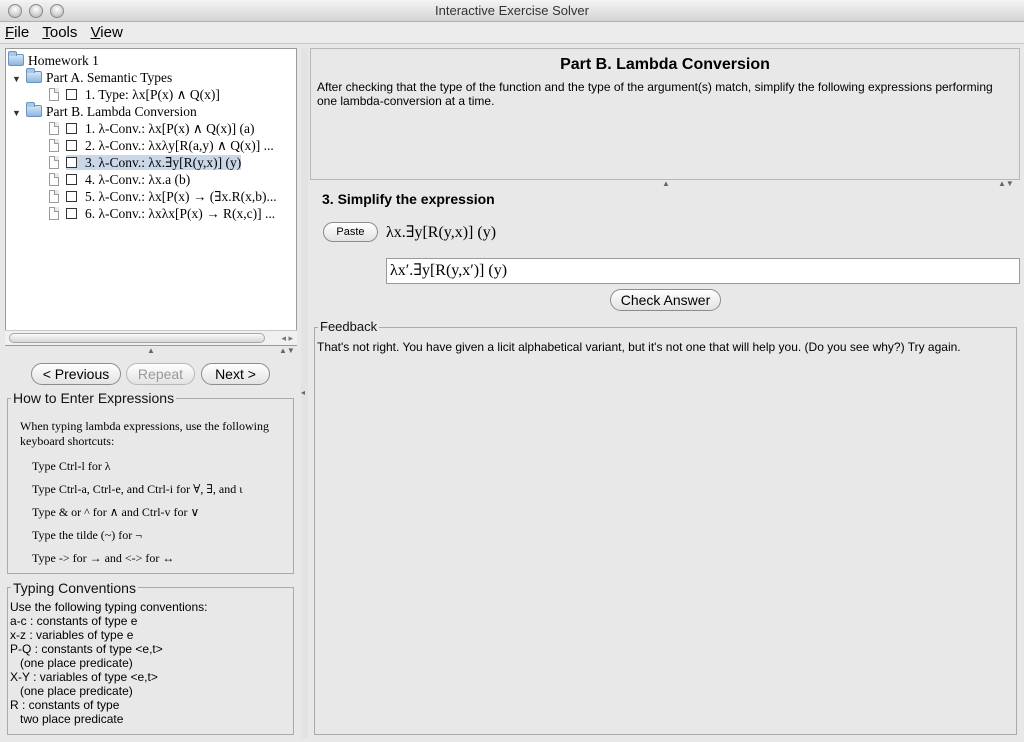  I want to click on help-line: Type & or ^ for ∧ and Ctrl-v for ∨, so click(116, 512).